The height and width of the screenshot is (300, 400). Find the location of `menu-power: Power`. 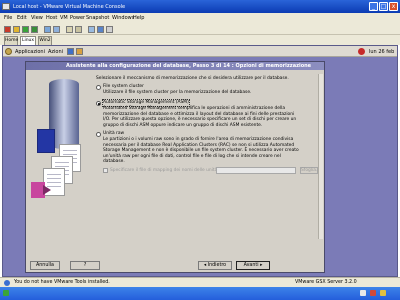

menu-power: Power is located at coordinates (77, 18).